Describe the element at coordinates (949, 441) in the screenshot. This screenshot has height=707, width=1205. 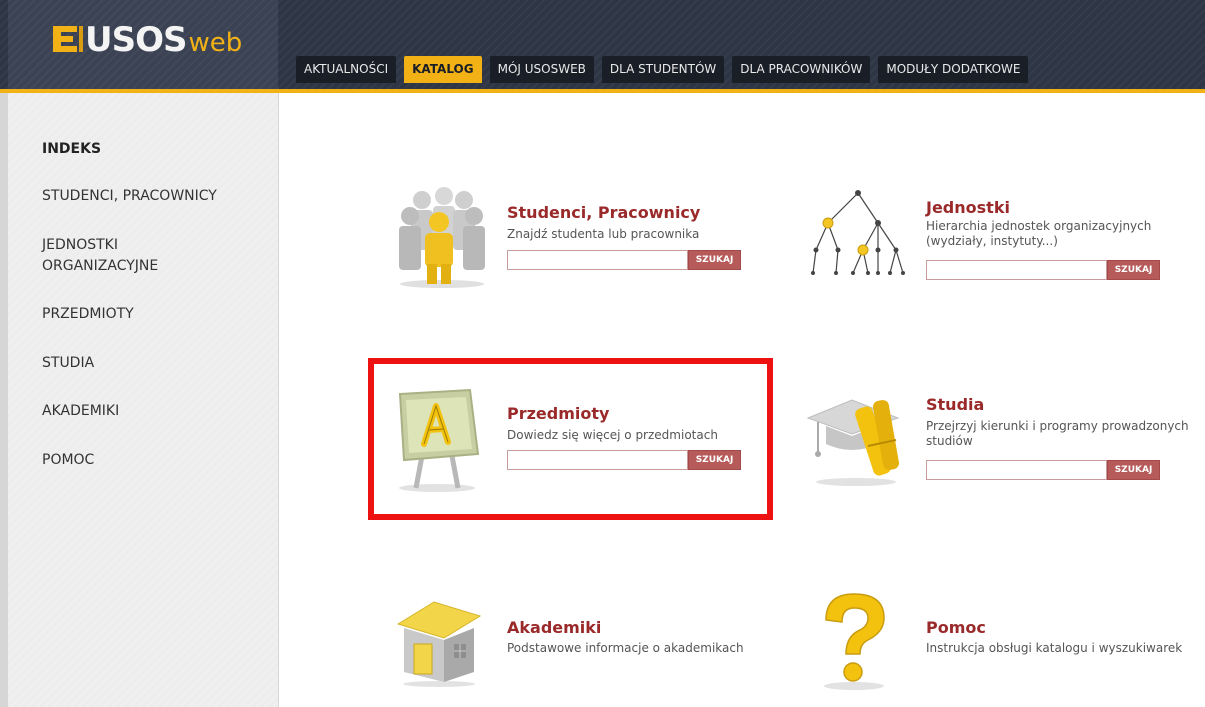
I see `tile-desc-studia-line2: studiów` at that location.